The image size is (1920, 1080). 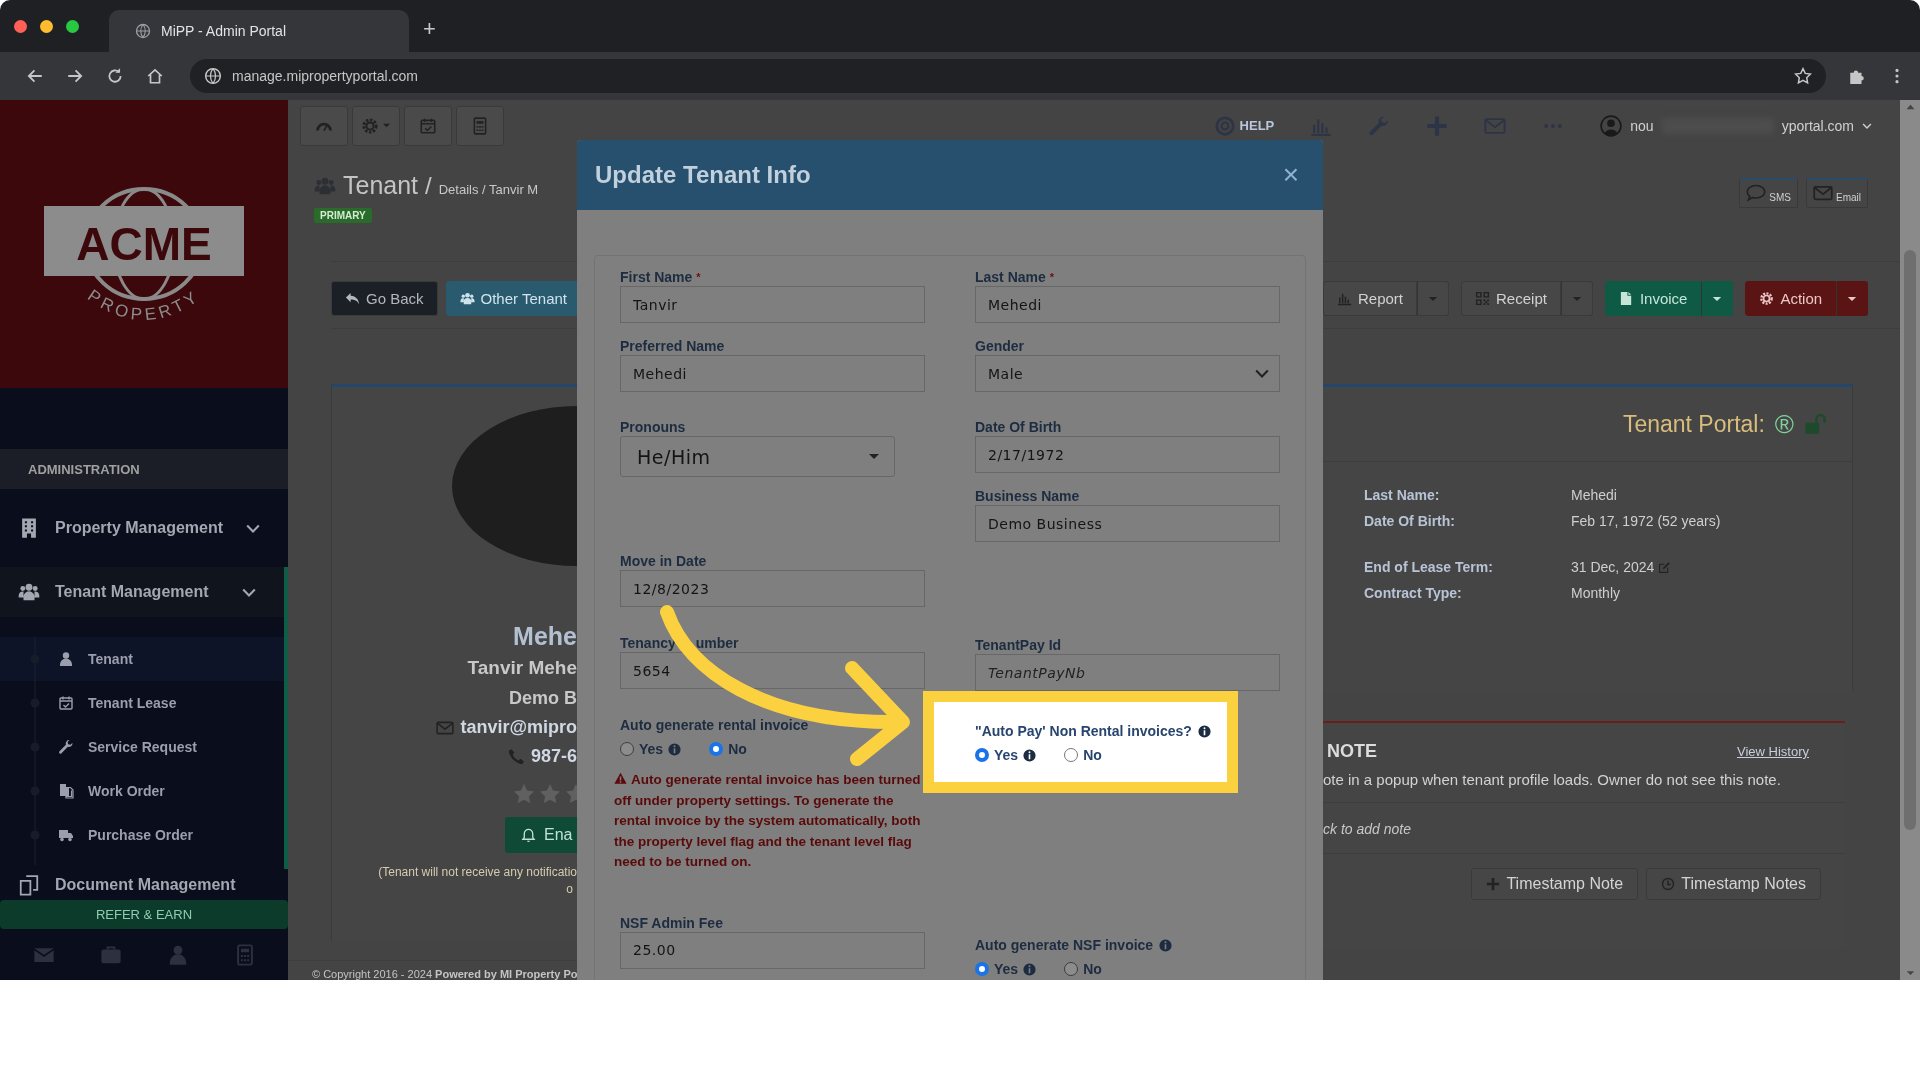 What do you see at coordinates (35, 76) in the screenshot?
I see `back-icon` at bounding box center [35, 76].